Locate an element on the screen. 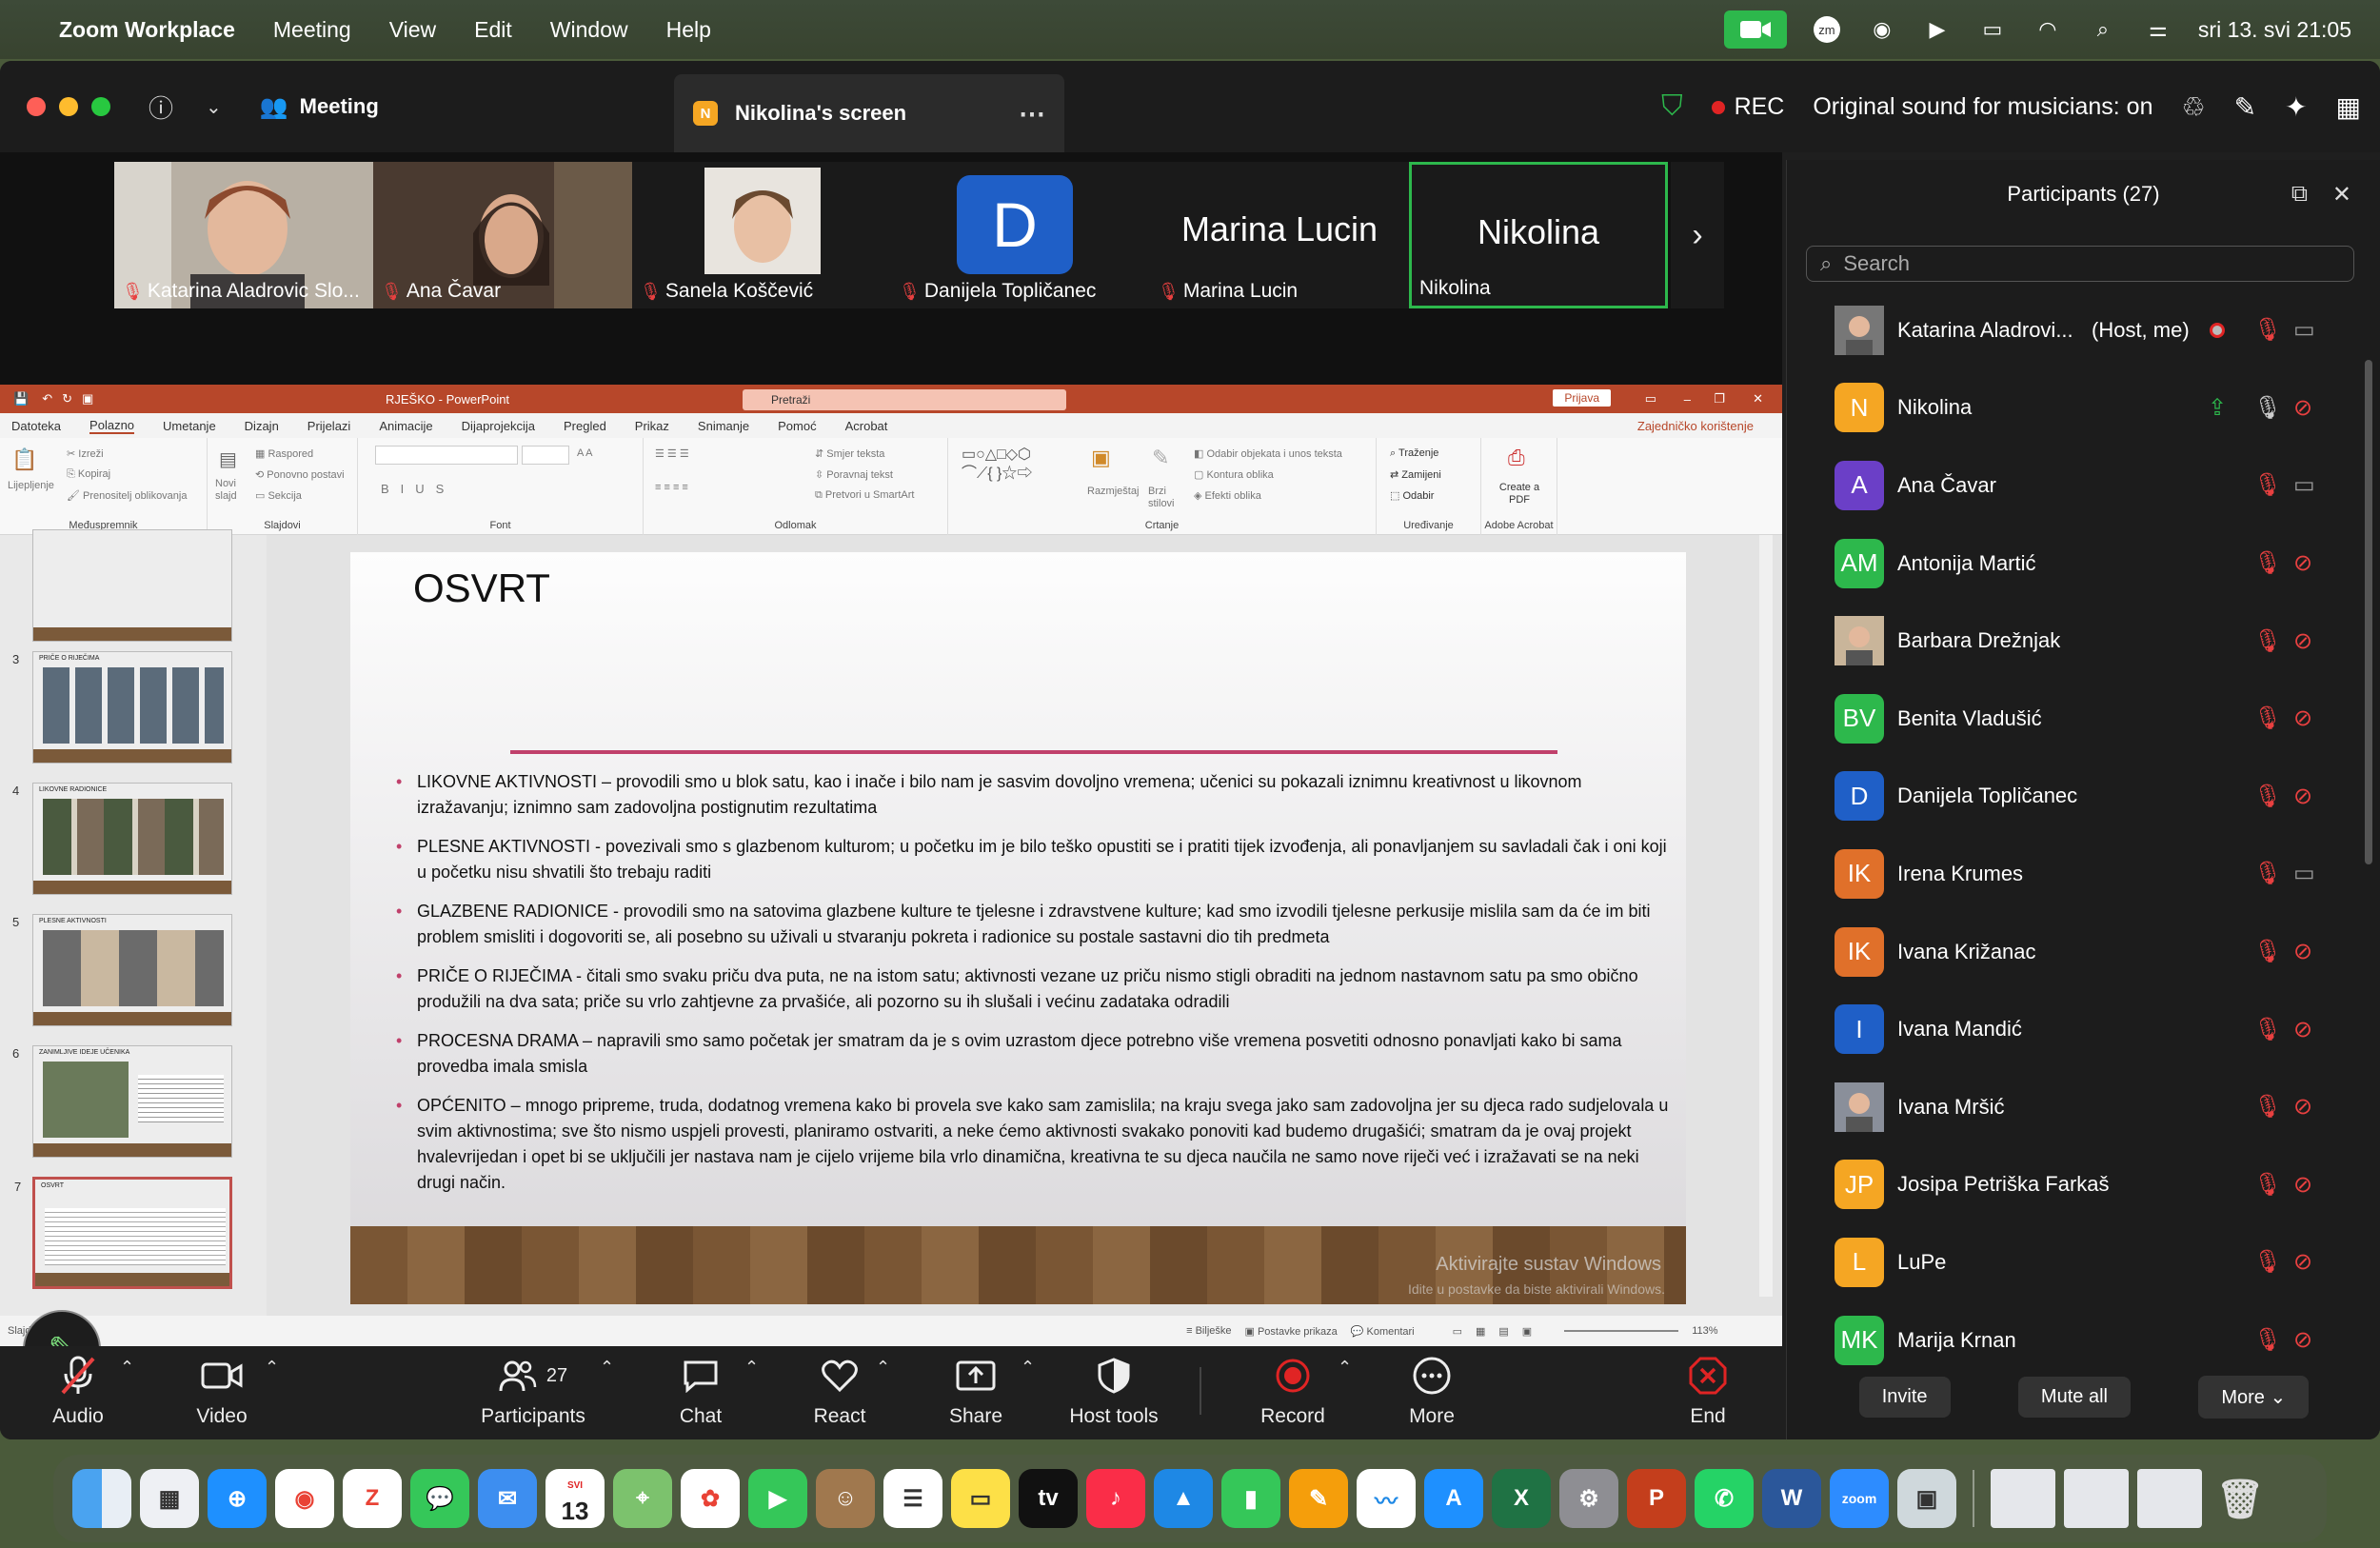  new-slide-label: Novi slajd is located at coordinates (234, 490).